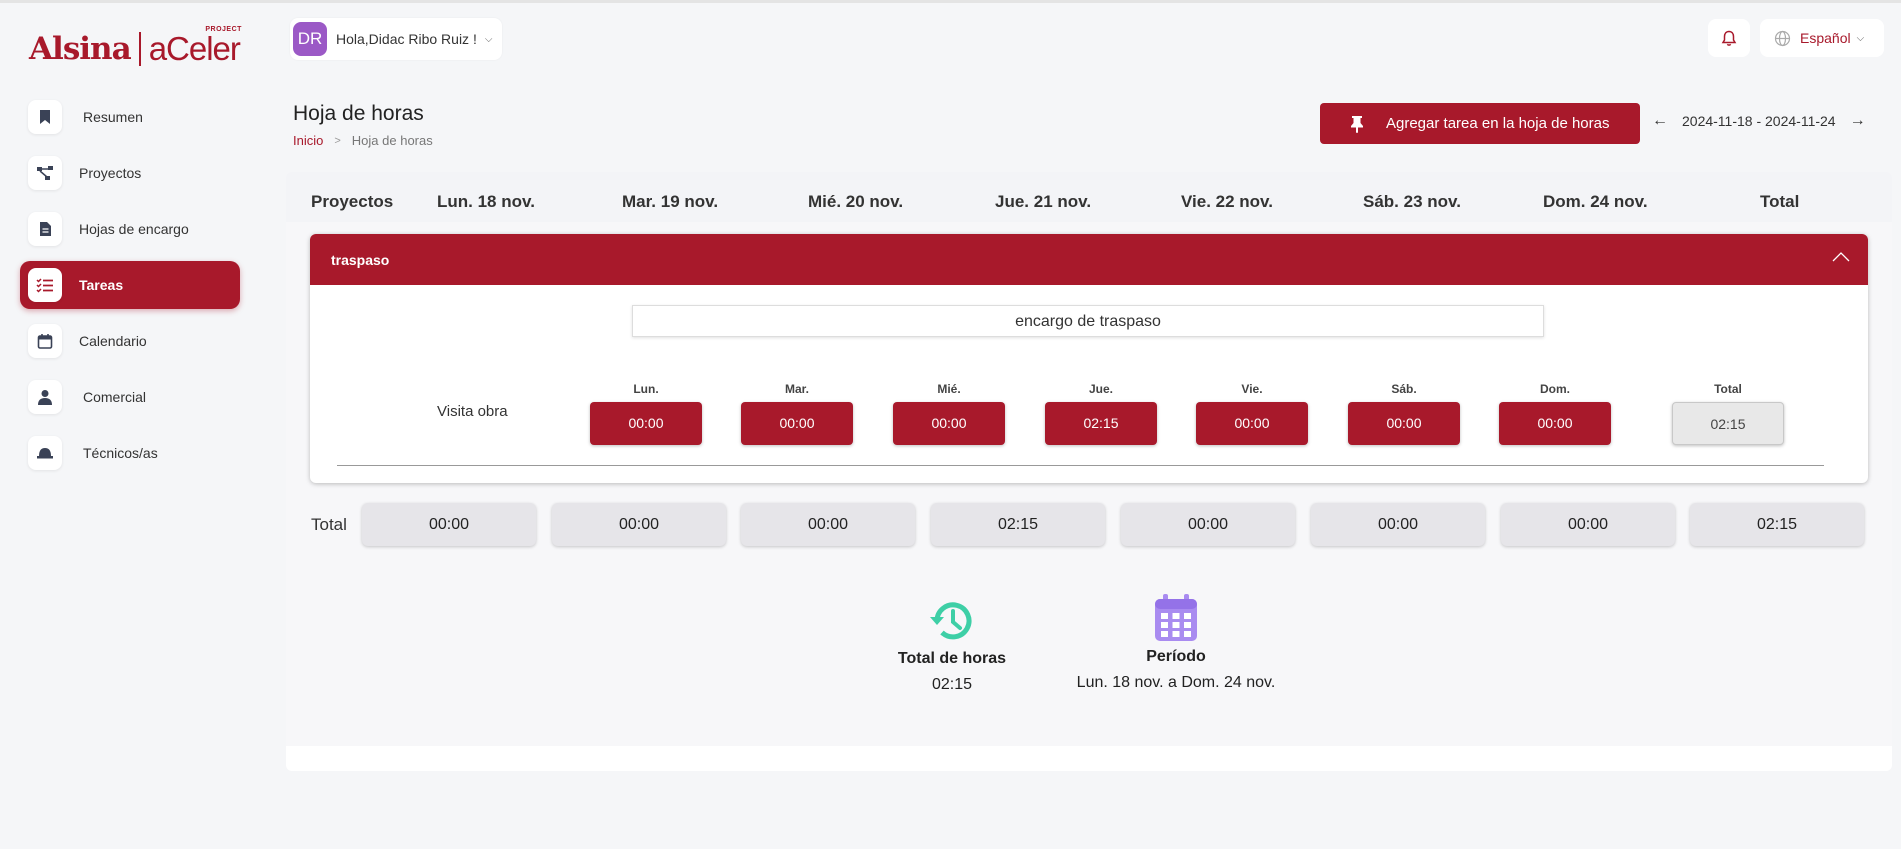 The image size is (1901, 849). Describe the element at coordinates (134, 229) in the screenshot. I see `sidebar-item-label: Hojas de encargo` at that location.